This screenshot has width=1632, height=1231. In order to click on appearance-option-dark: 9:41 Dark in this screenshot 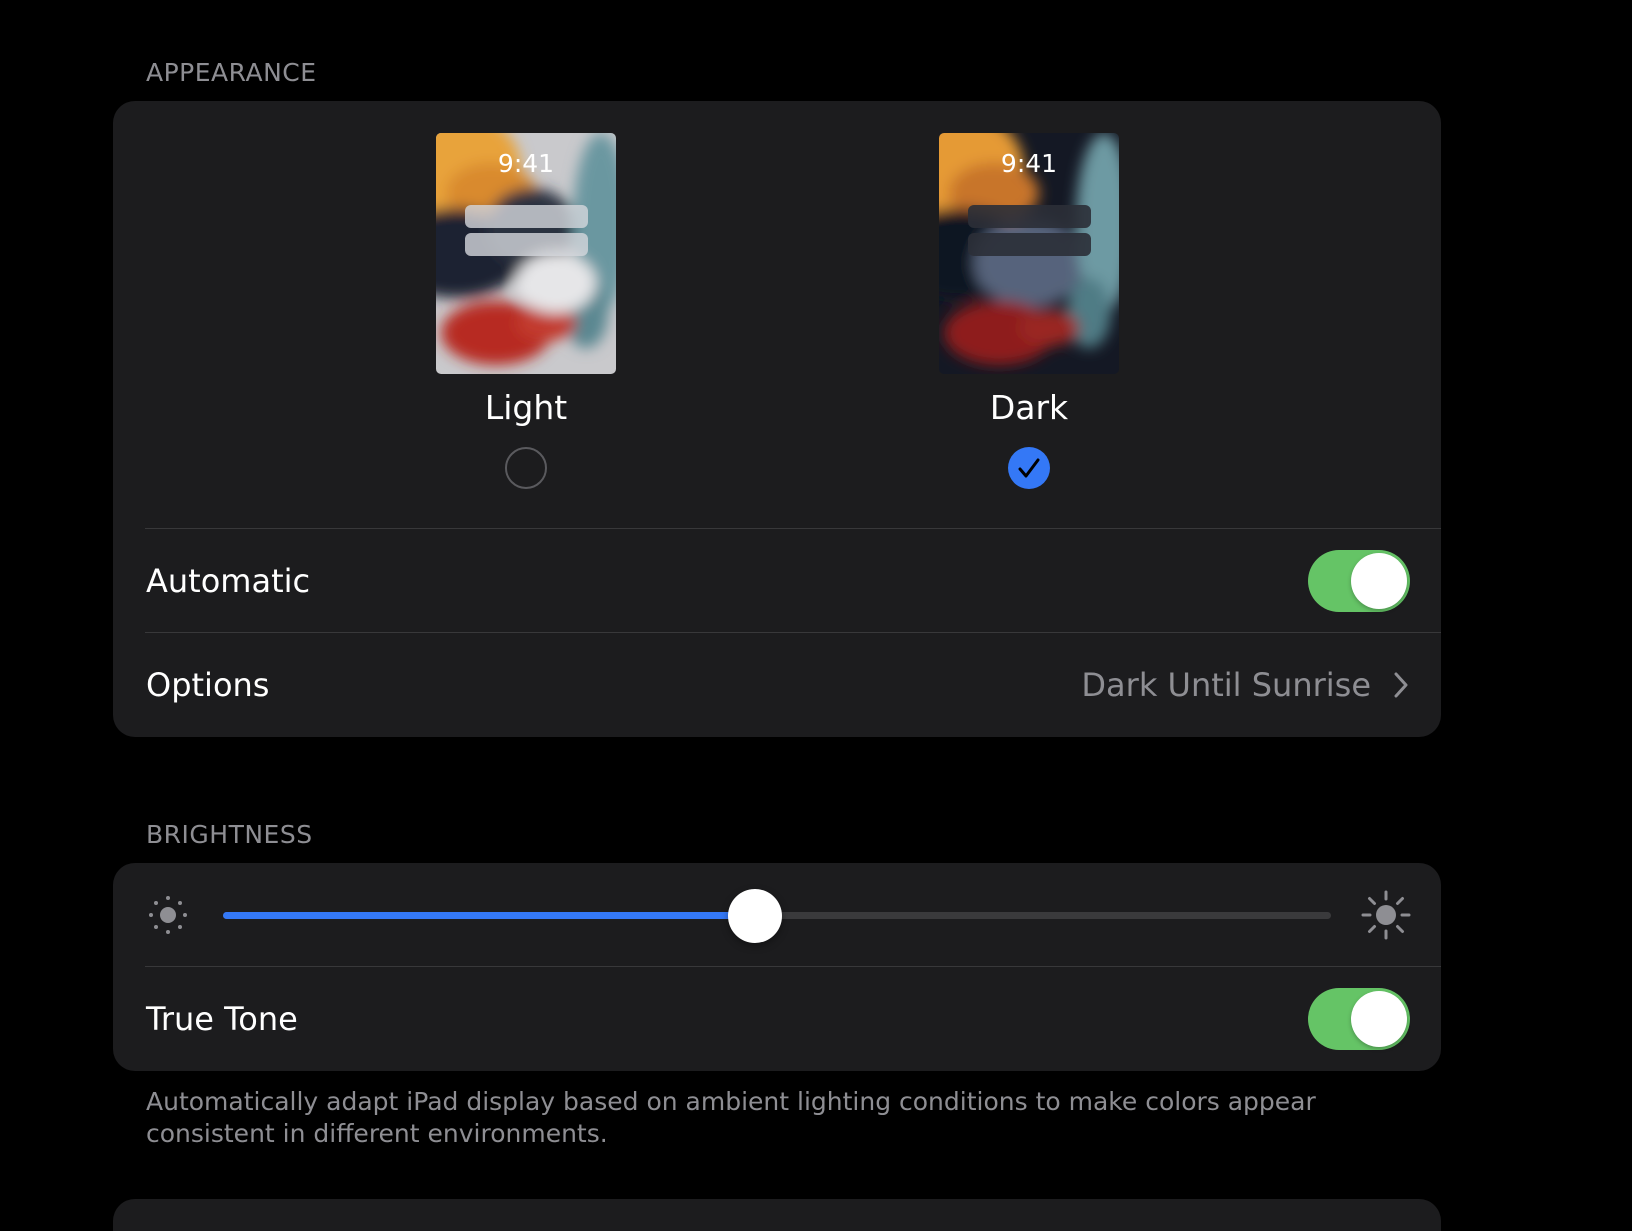, I will do `click(1029, 311)`.